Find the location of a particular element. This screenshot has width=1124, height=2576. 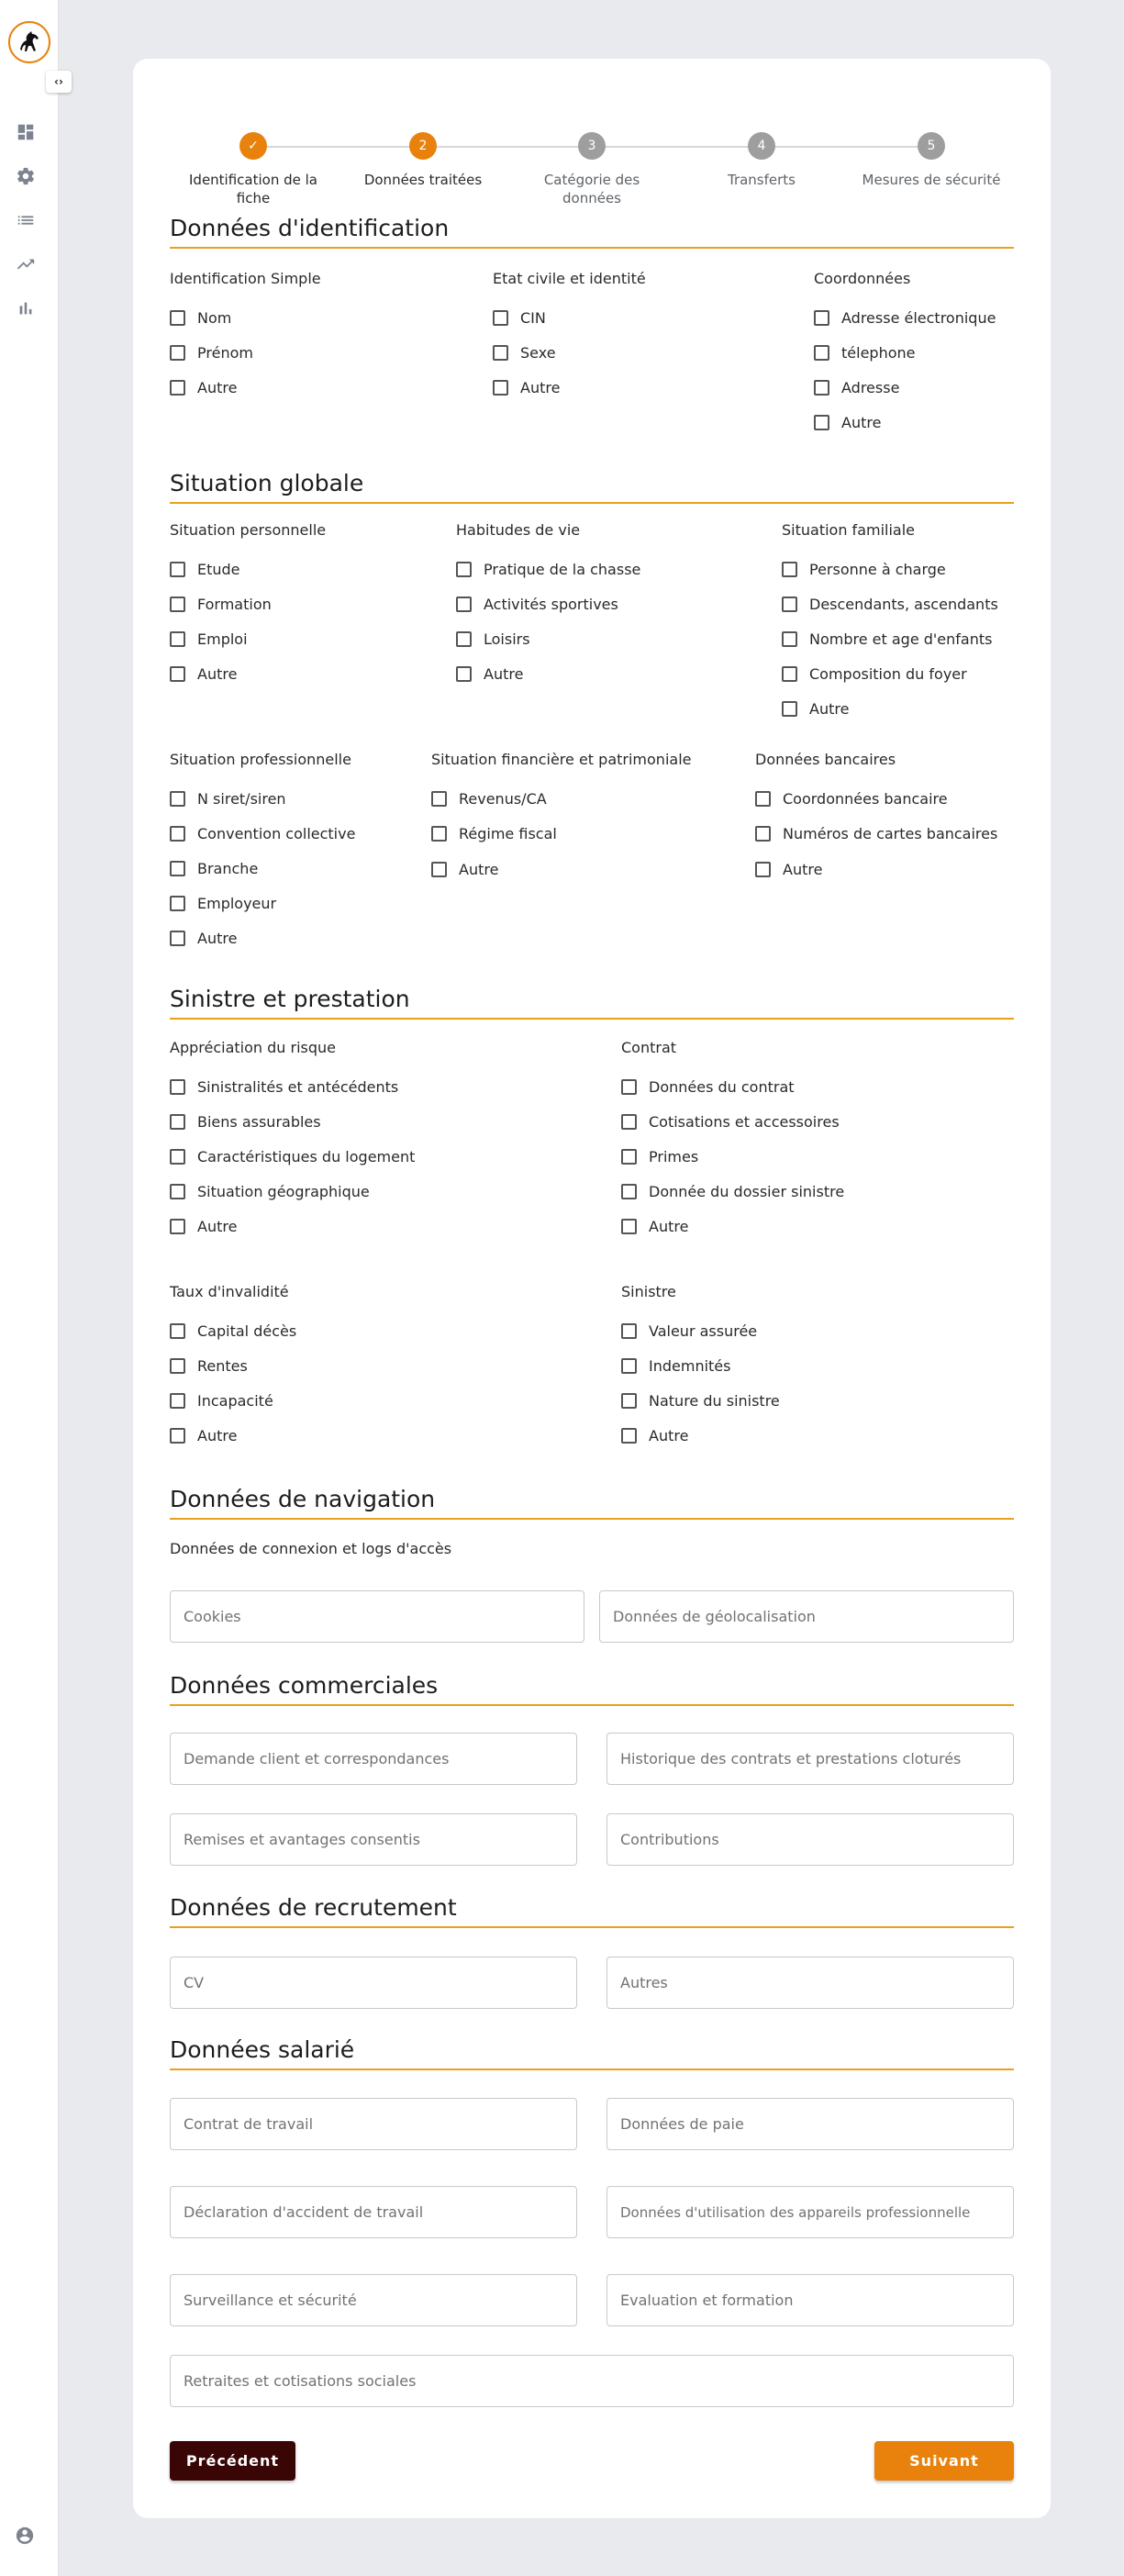

donnees-paie-field: Données de paie is located at coordinates (810, 2124).